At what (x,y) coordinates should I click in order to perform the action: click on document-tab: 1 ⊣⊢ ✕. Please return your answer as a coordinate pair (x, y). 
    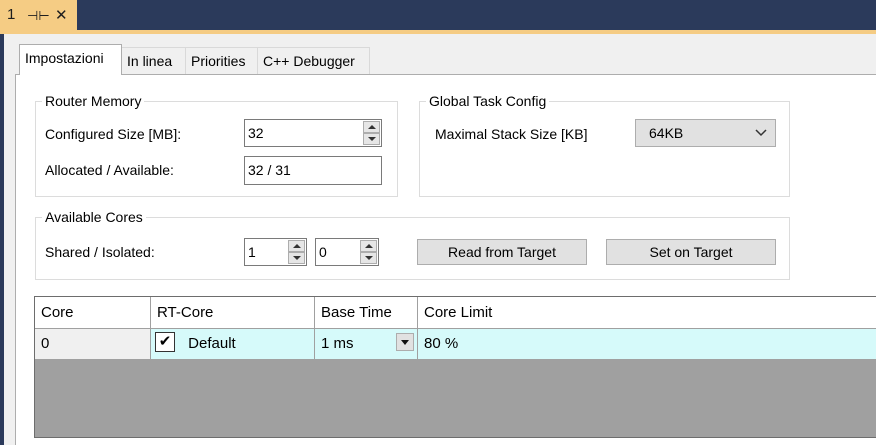
    Looking at the image, I should click on (38, 15).